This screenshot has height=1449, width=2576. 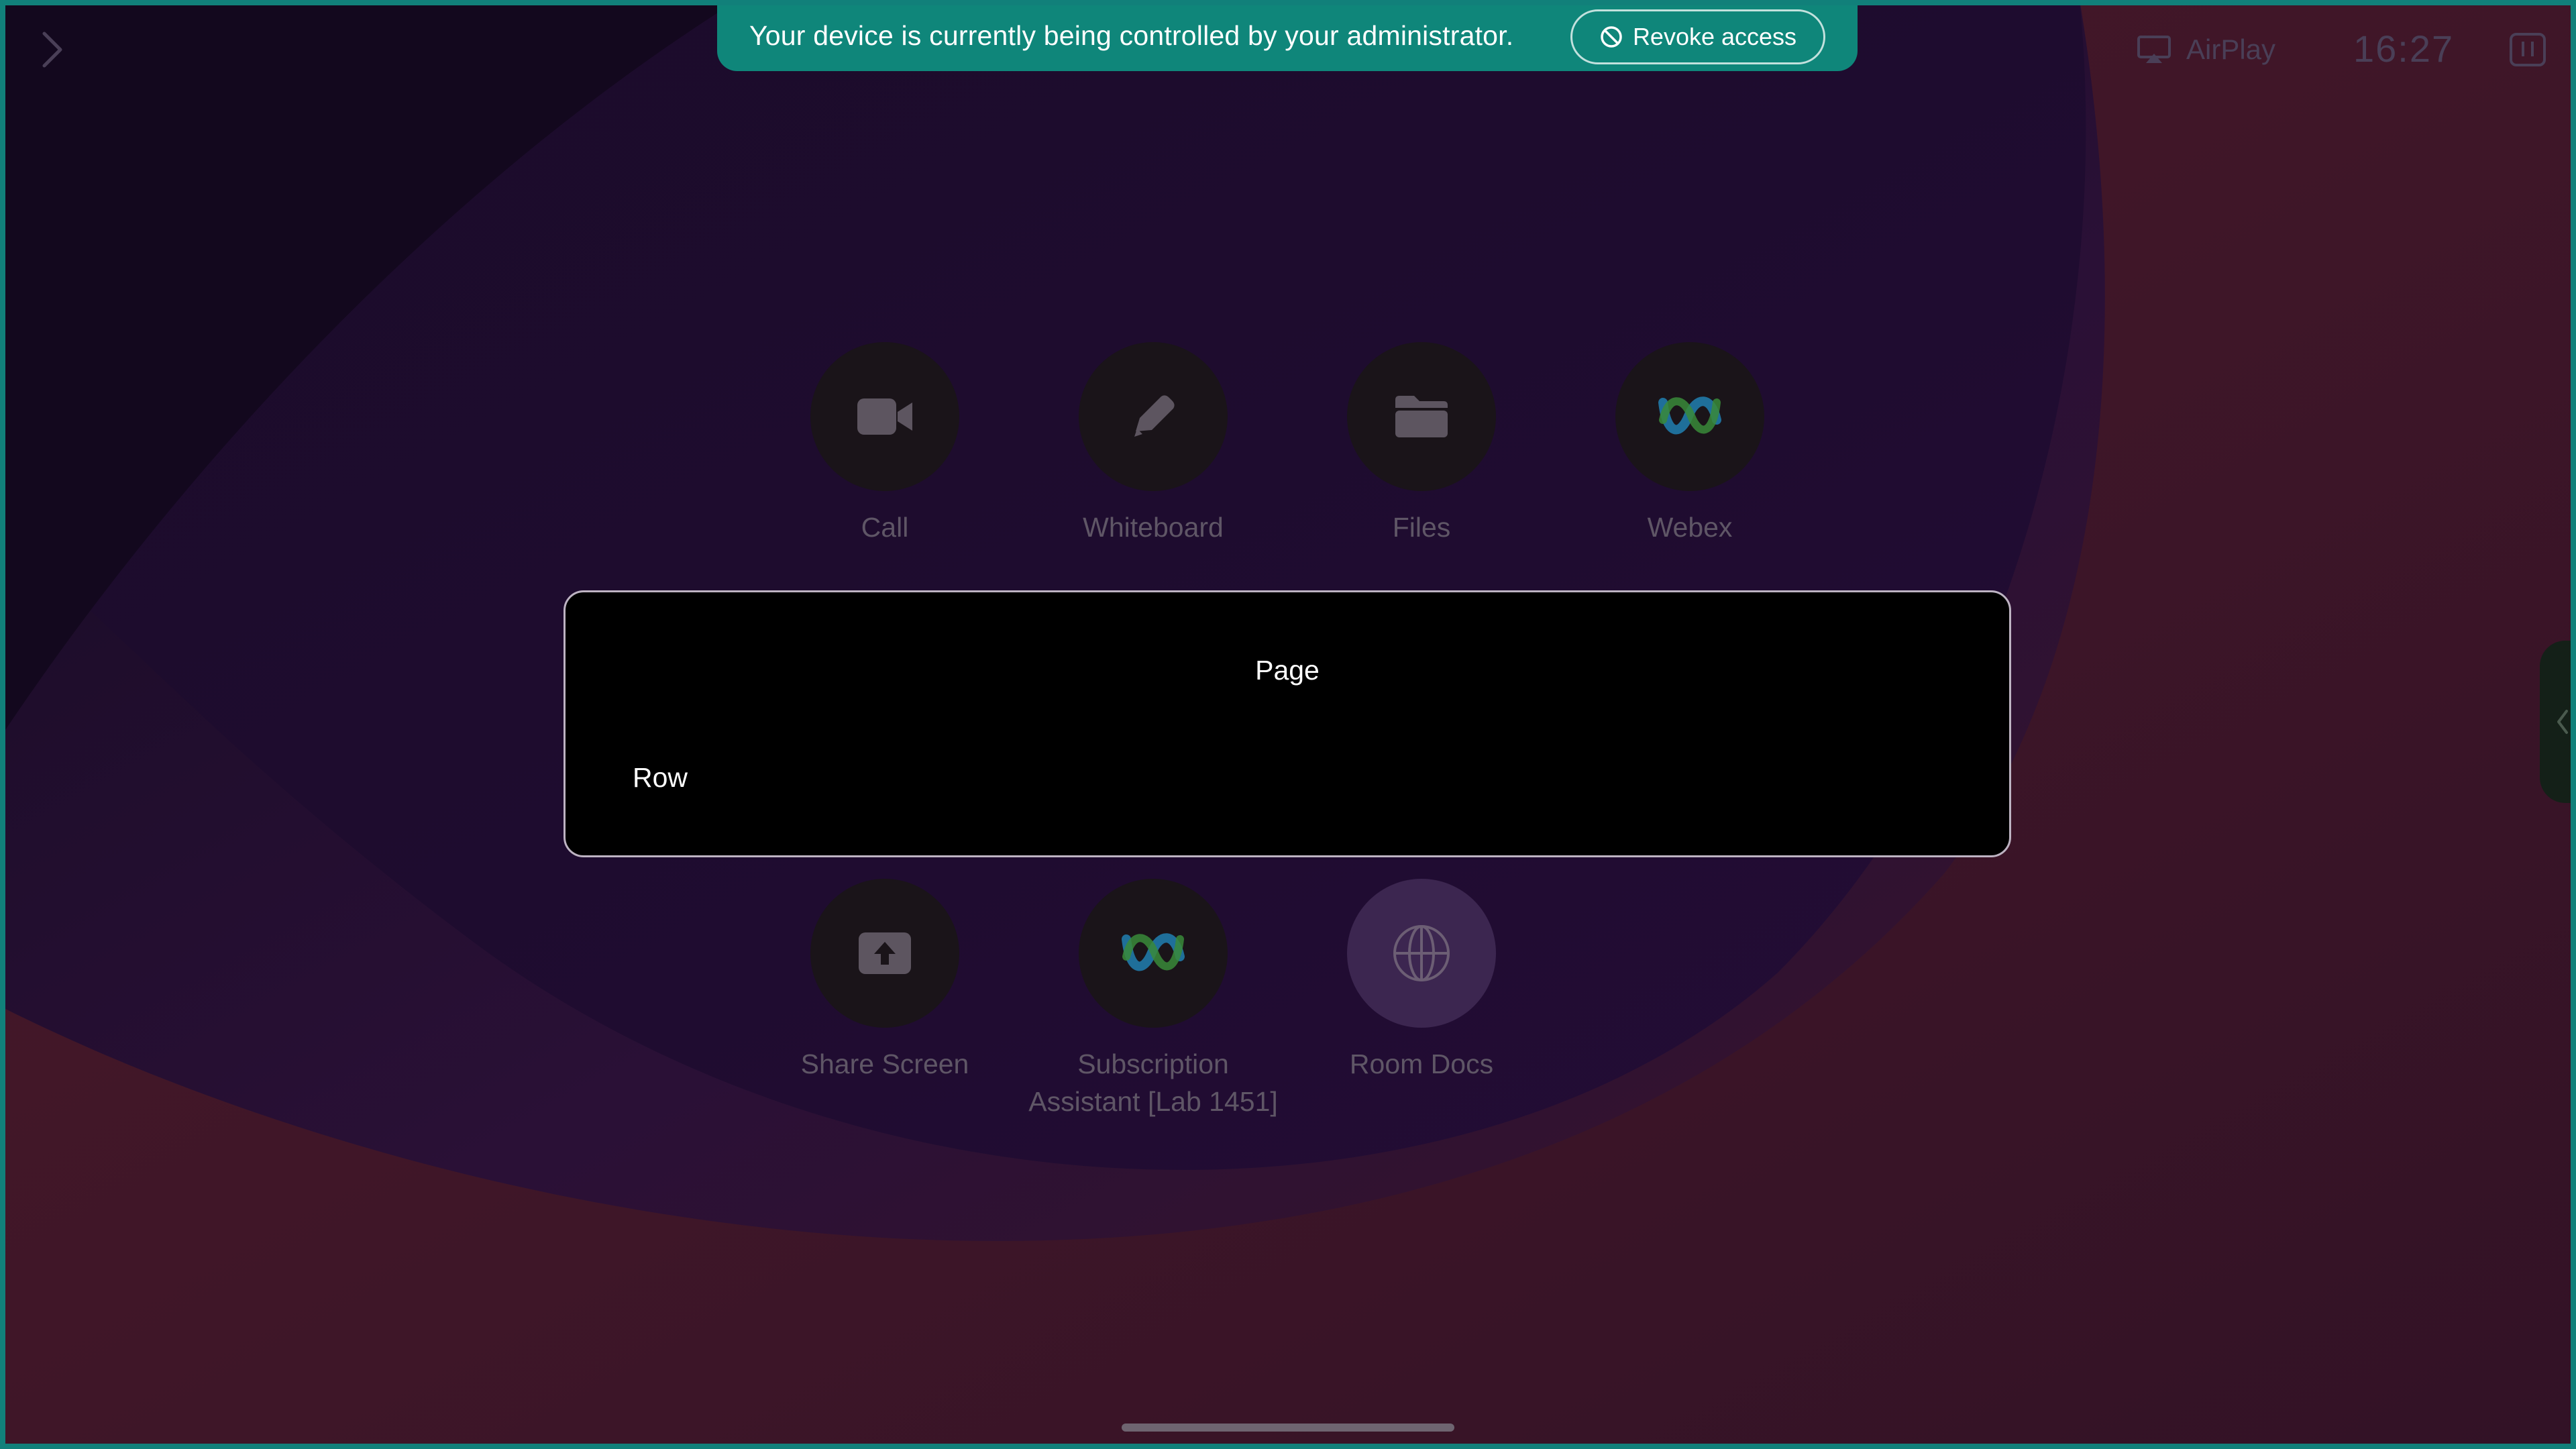 What do you see at coordinates (1287, 670) in the screenshot?
I see `page-title: Page` at bounding box center [1287, 670].